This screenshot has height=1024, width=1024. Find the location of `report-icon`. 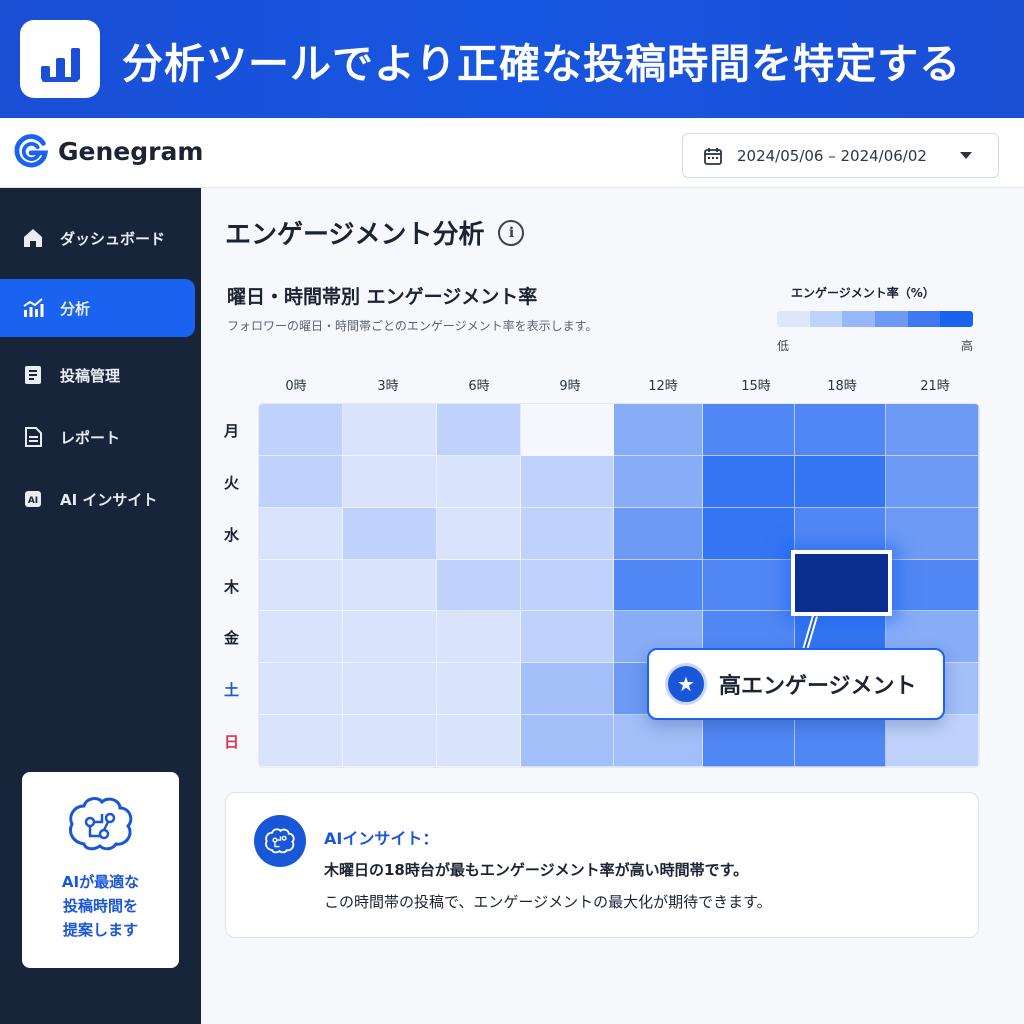

report-icon is located at coordinates (33, 437).